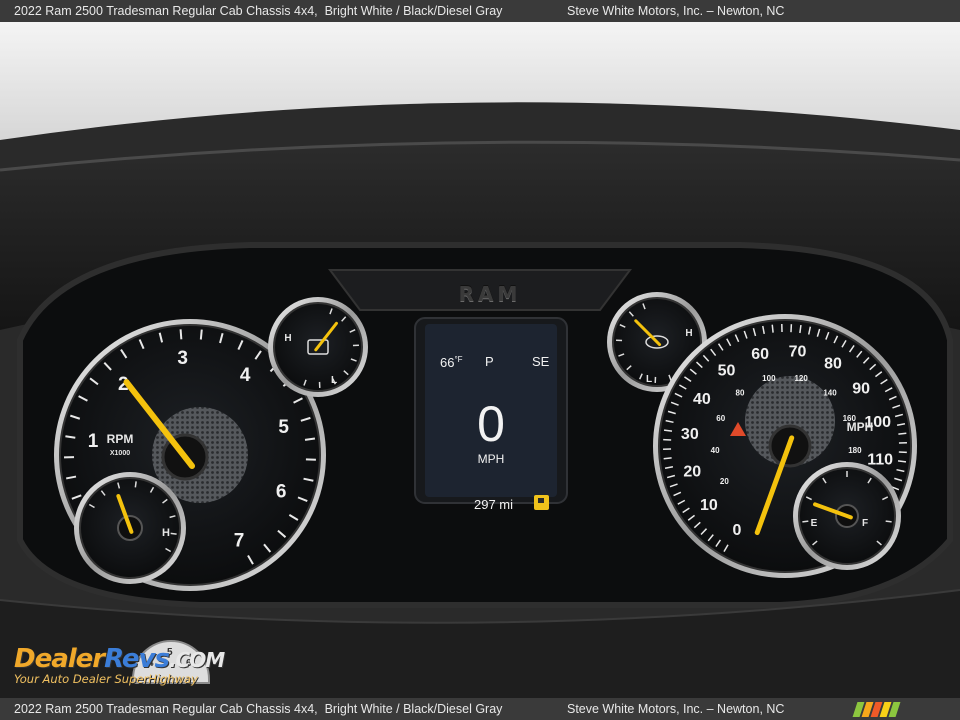 The width and height of the screenshot is (960, 720). I want to click on tach-number-1: 1, so click(93, 441).